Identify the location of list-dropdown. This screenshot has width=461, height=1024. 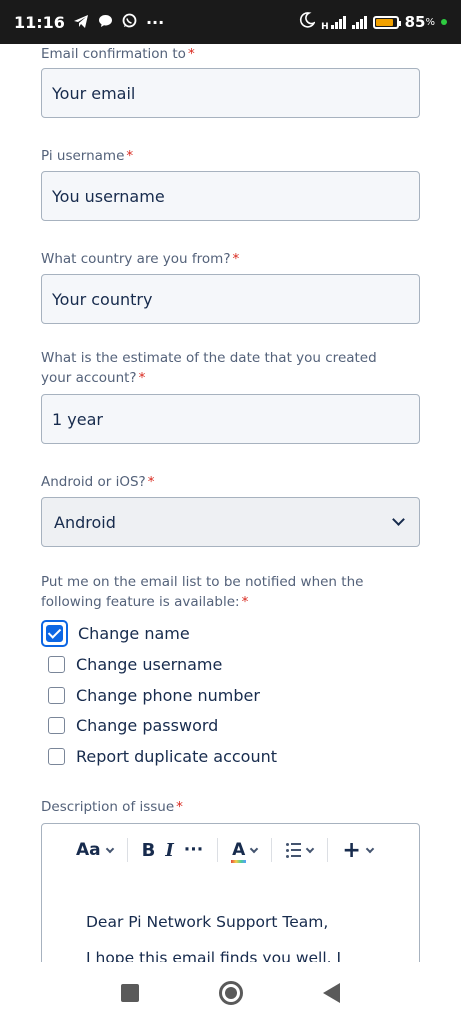
(300, 850).